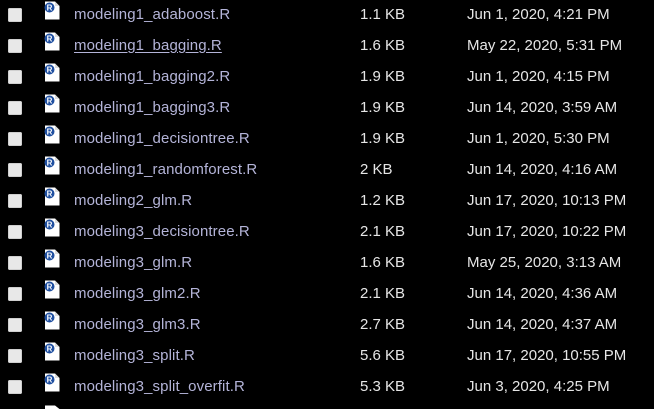 The height and width of the screenshot is (409, 654). What do you see at coordinates (542, 169) in the screenshot?
I see `file-modified-date: Jun 14, 2020, 4:16 AM` at bounding box center [542, 169].